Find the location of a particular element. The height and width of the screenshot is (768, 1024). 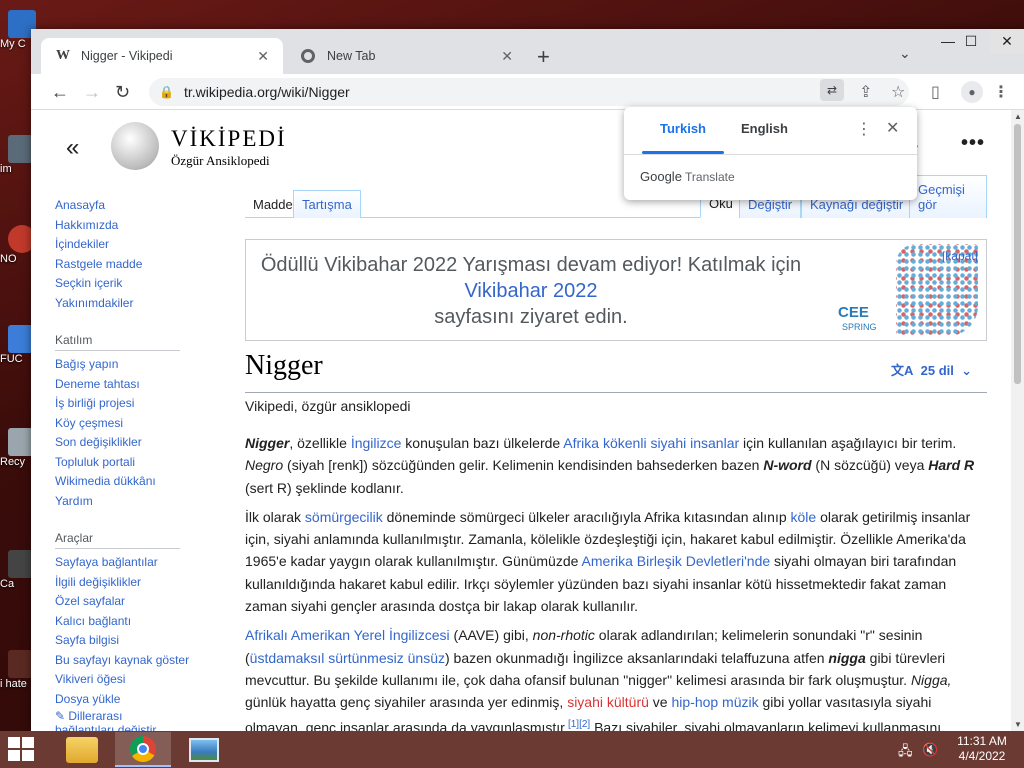

citation-link: [1][2] is located at coordinates (579, 724).